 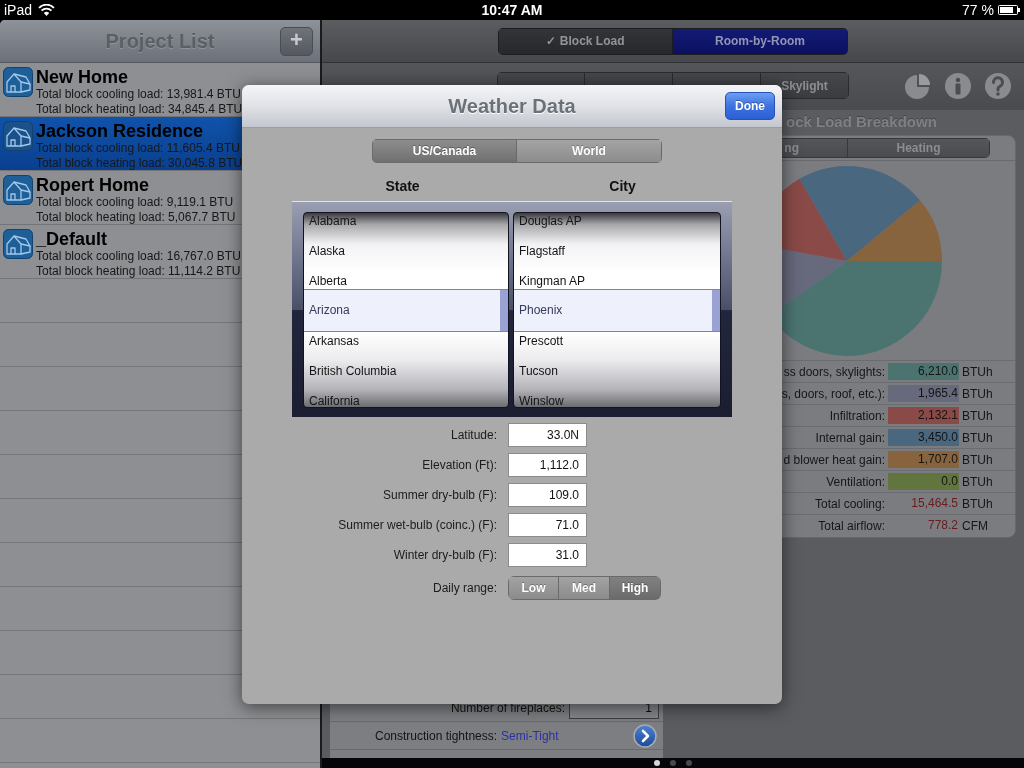 I want to click on mode-tab: ✓ Block Load, so click(x=585, y=41).